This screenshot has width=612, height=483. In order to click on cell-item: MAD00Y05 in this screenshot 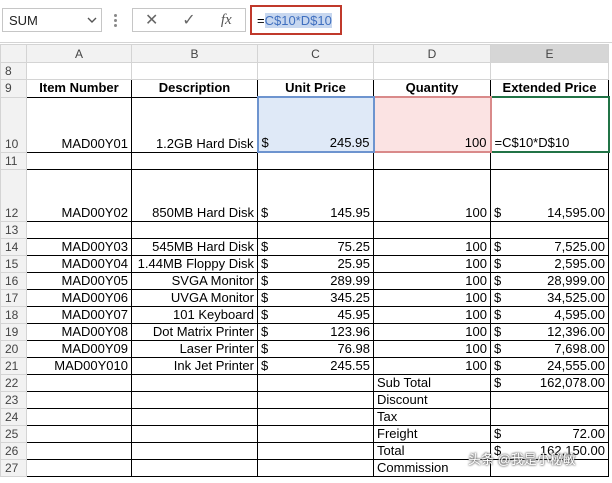, I will do `click(79, 280)`.